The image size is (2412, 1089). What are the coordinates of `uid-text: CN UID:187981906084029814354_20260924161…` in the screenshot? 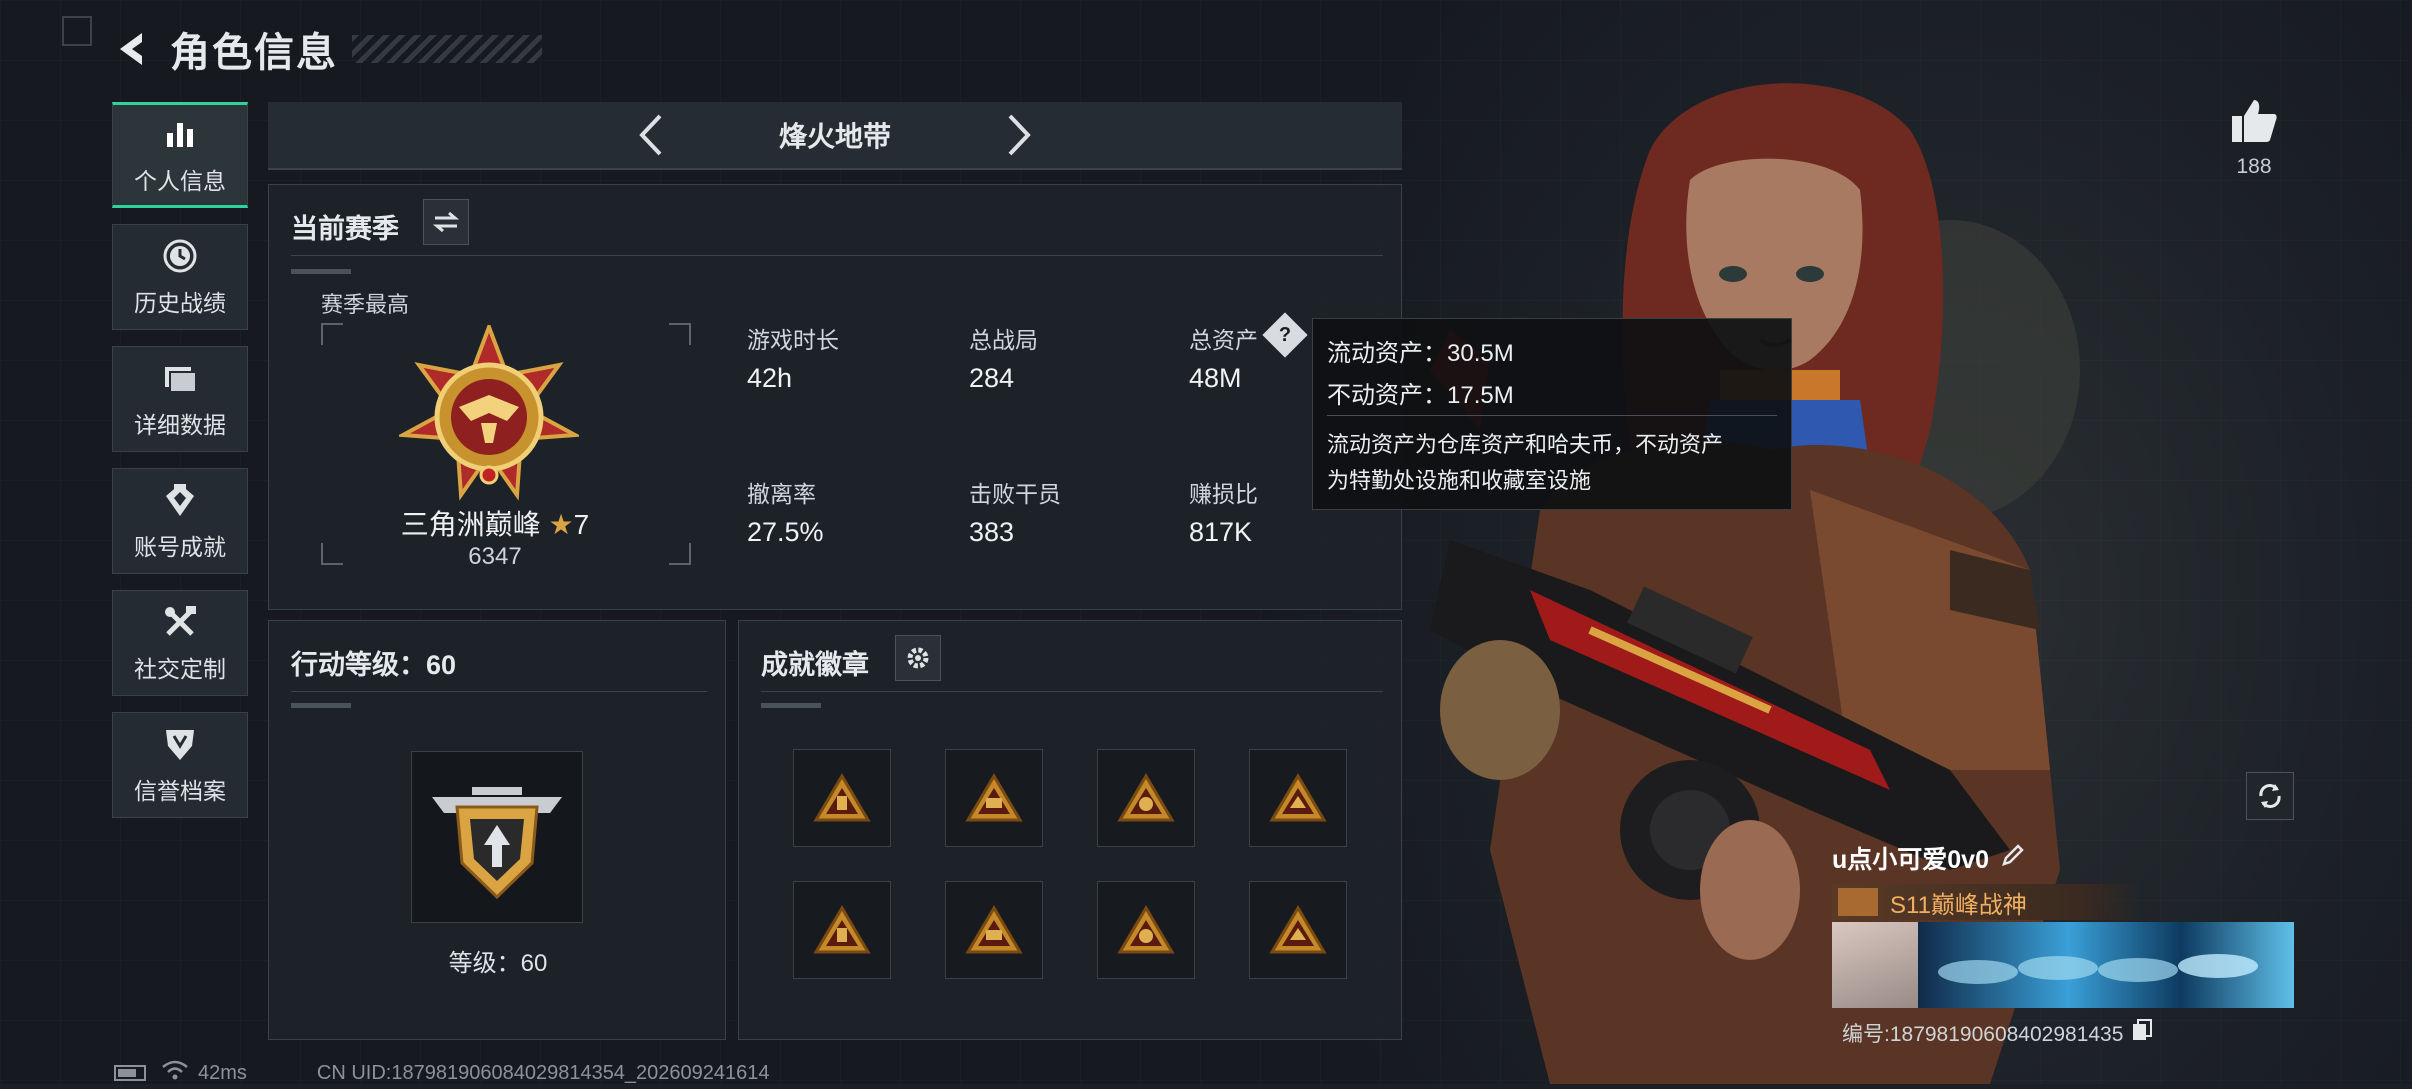 It's located at (543, 1072).